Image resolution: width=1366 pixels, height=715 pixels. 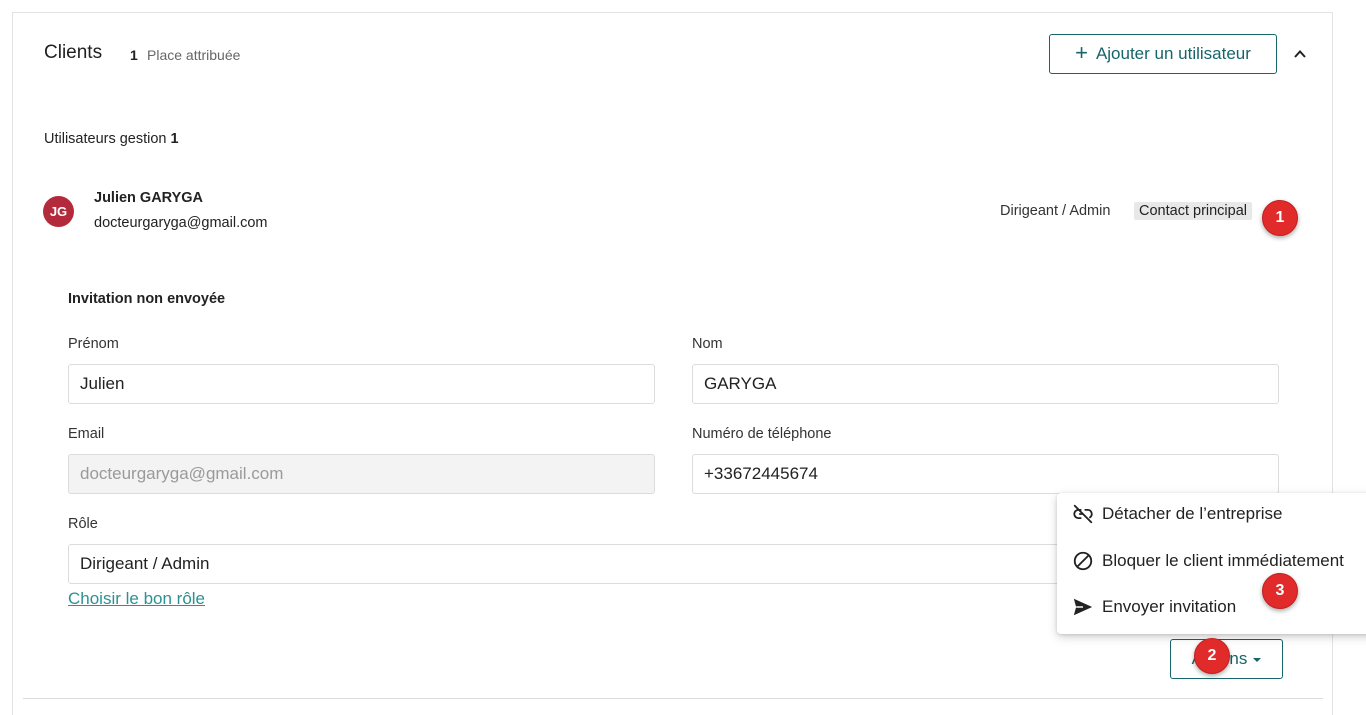 What do you see at coordinates (136, 599) in the screenshot?
I see `choose-role-link: Choisir le bon rôle` at bounding box center [136, 599].